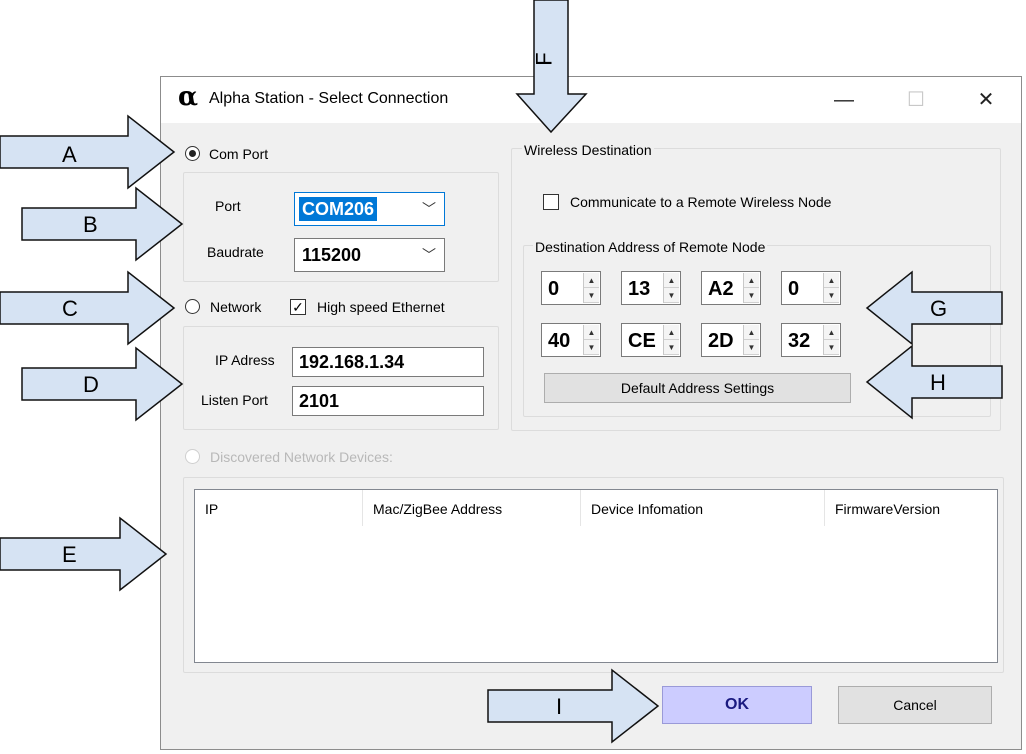  Describe the element at coordinates (916, 100) in the screenshot. I see `maximize-button: ☐` at that location.